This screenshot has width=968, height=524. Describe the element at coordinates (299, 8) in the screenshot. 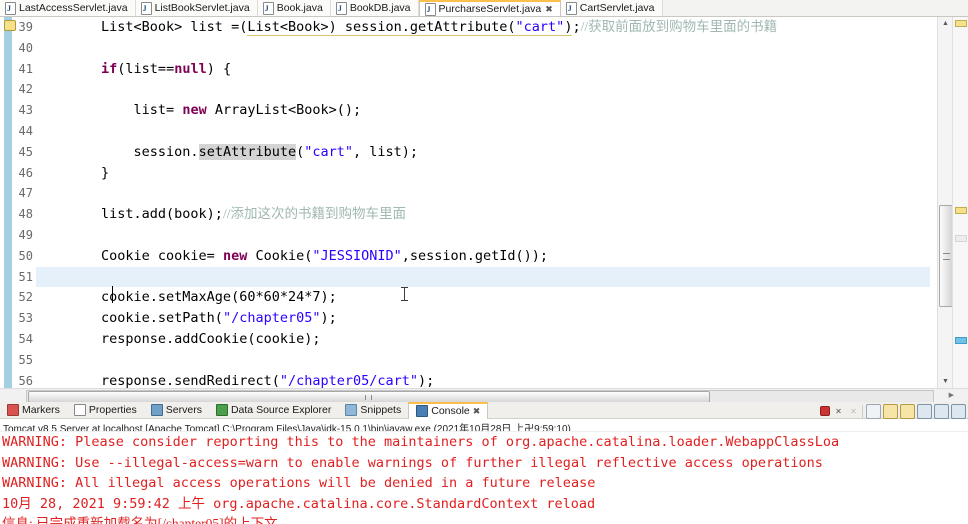

I see `editor-tab-label: Book.java` at that location.